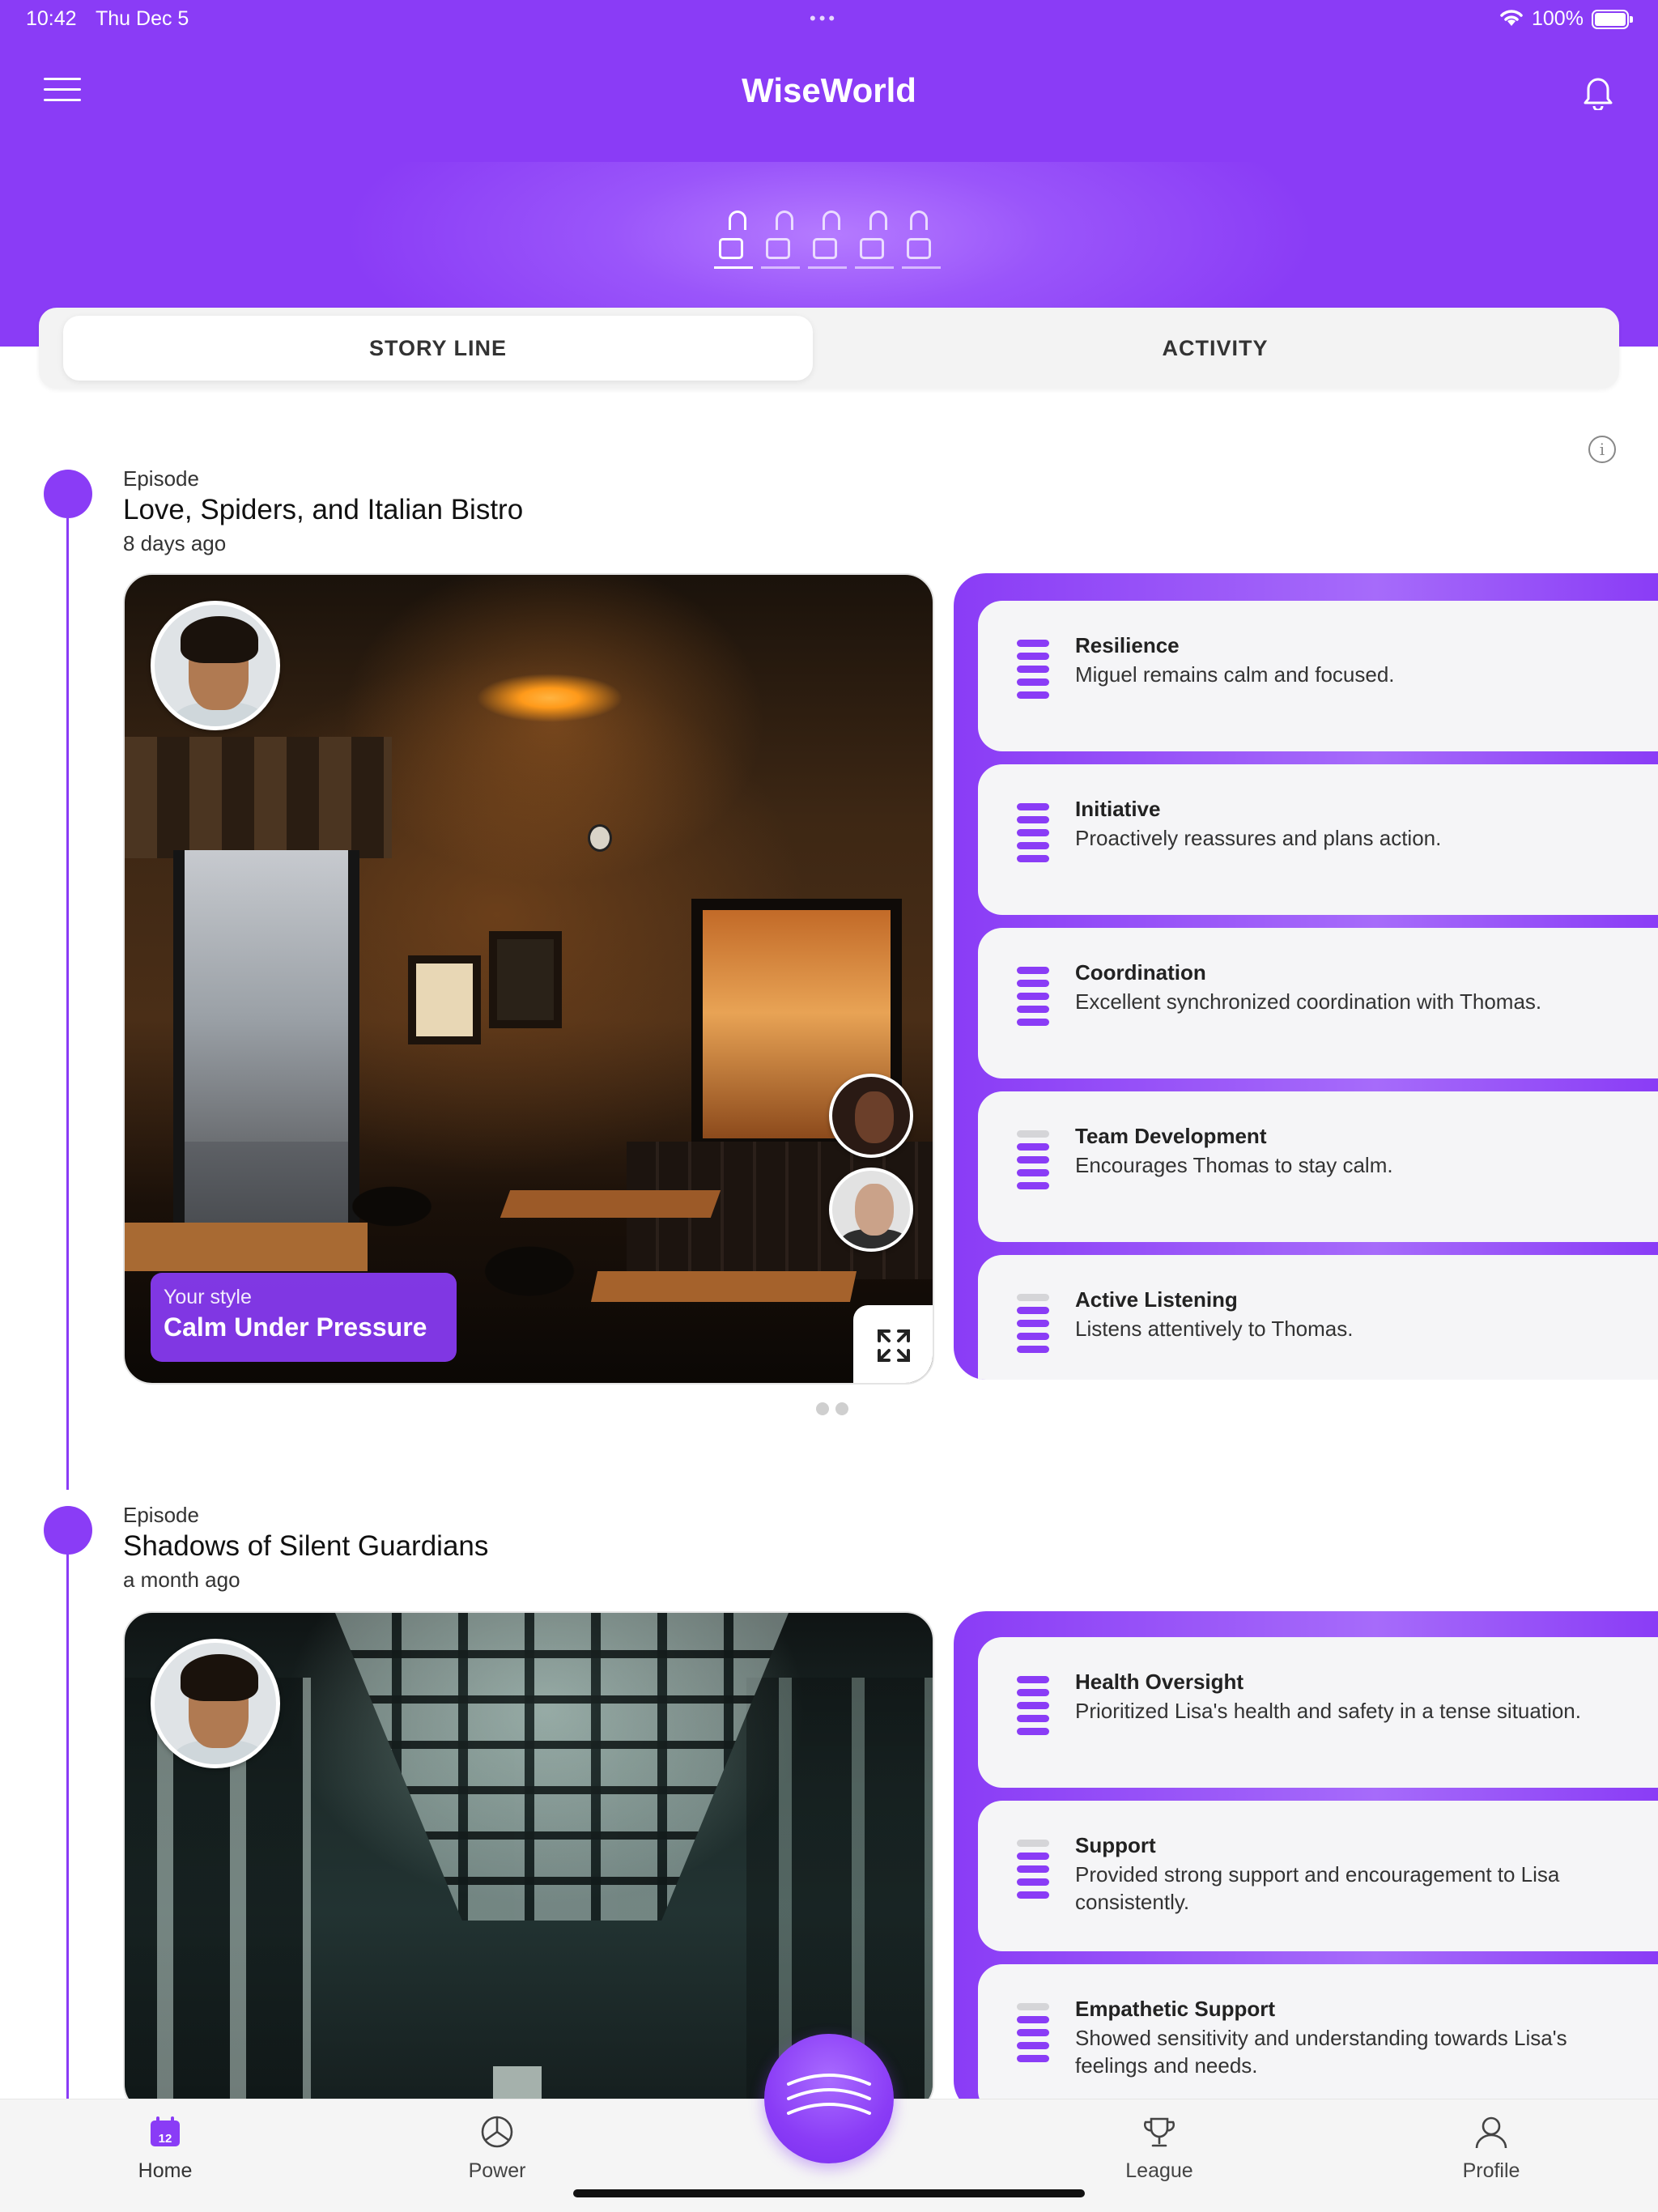  Describe the element at coordinates (1598, 92) in the screenshot. I see `notification-bell-icon` at that location.